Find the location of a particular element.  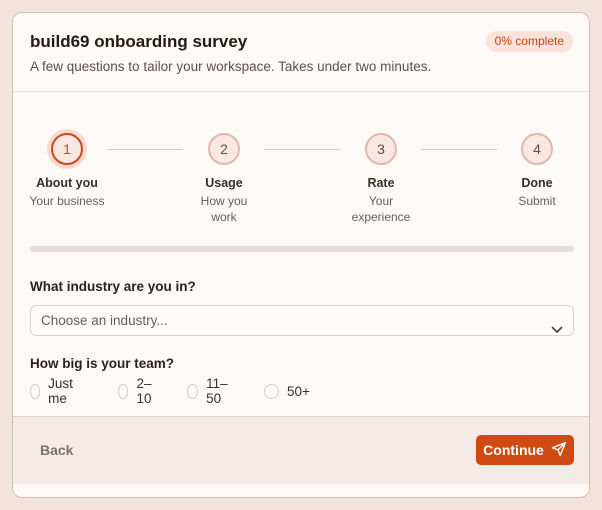

step-number: 1 is located at coordinates (67, 149).